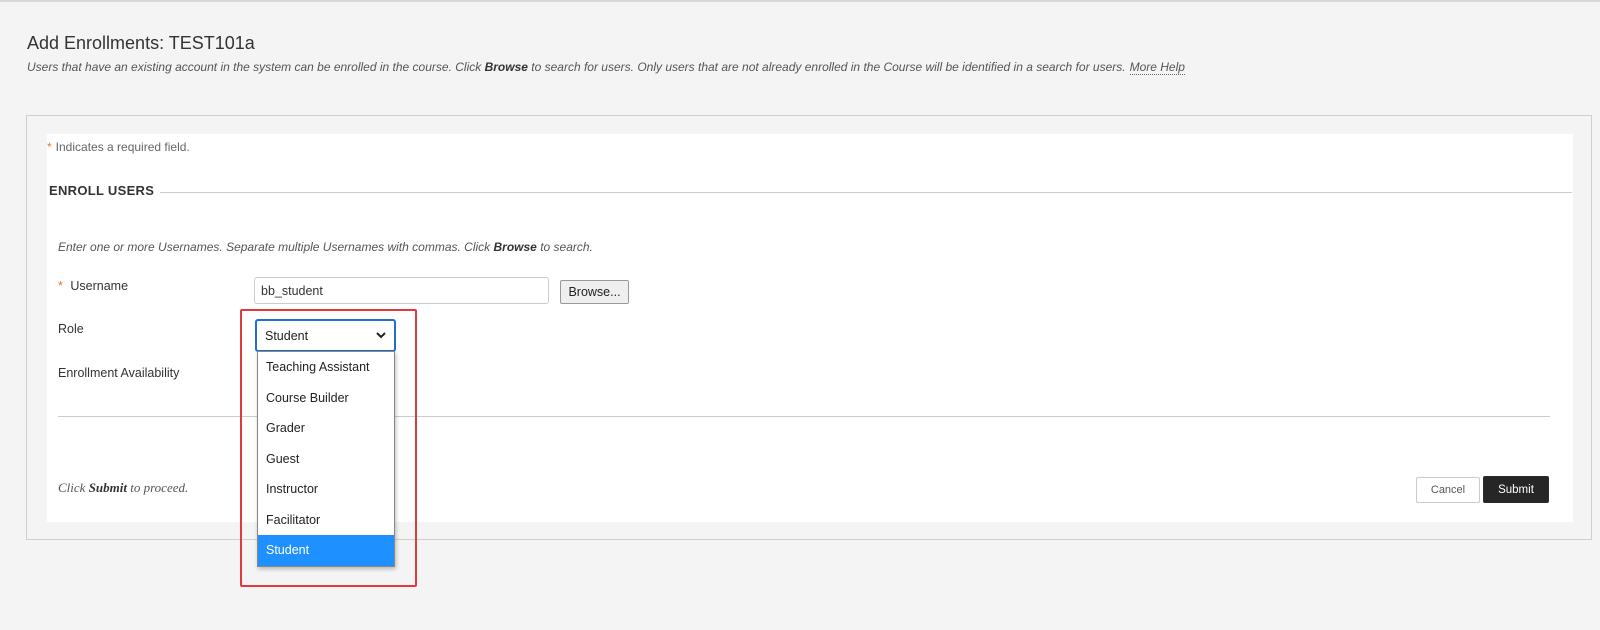 This screenshot has width=1600, height=630. What do you see at coordinates (1516, 489) in the screenshot?
I see `submit-button: Submit` at bounding box center [1516, 489].